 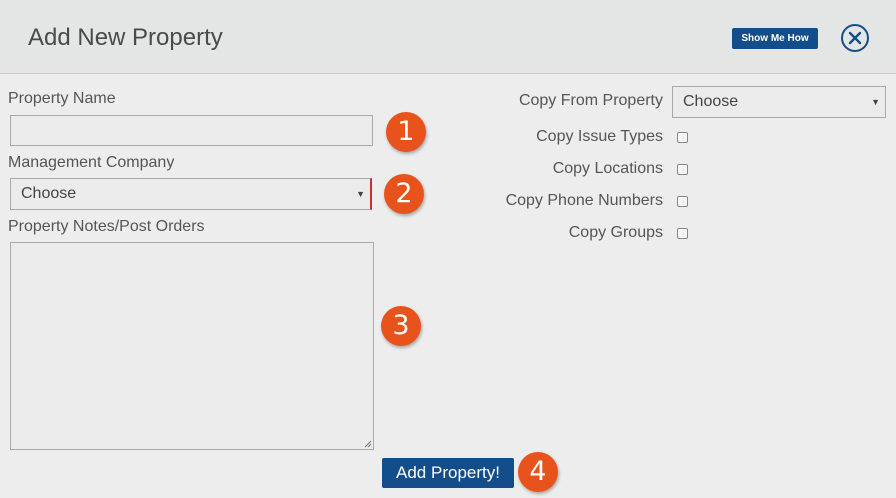 I want to click on add-property-button: Add Property!, so click(x=448, y=473).